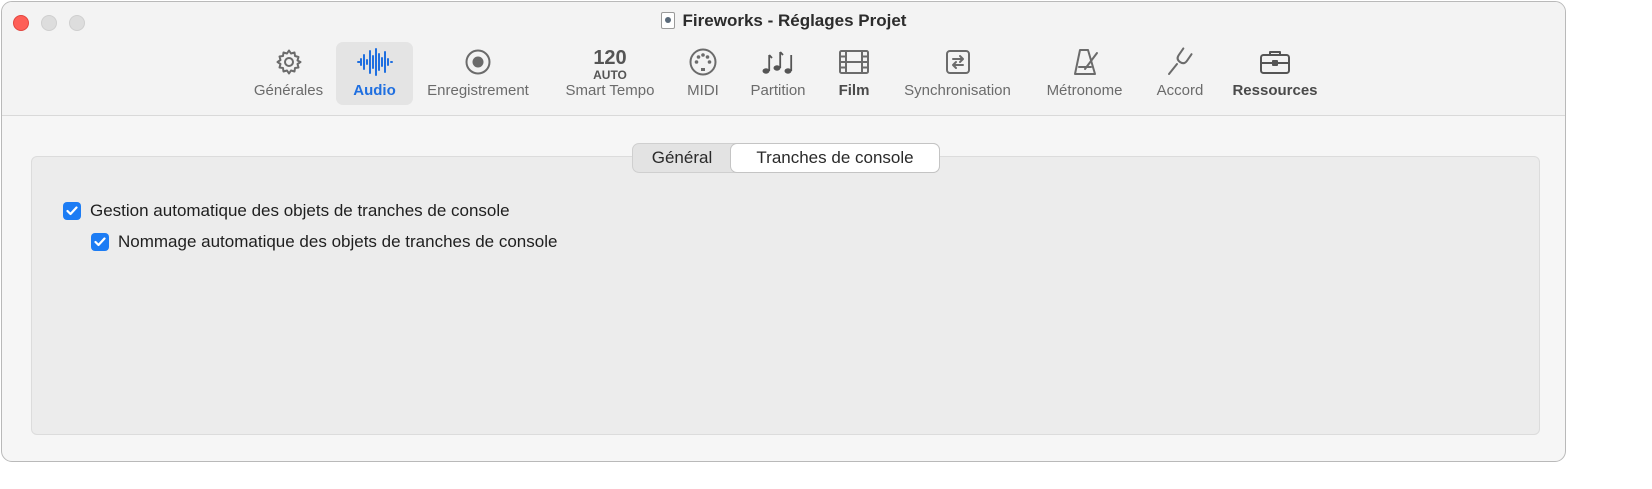 The width and height of the screenshot is (1652, 489). Describe the element at coordinates (289, 62) in the screenshot. I see `gear-icon` at that location.